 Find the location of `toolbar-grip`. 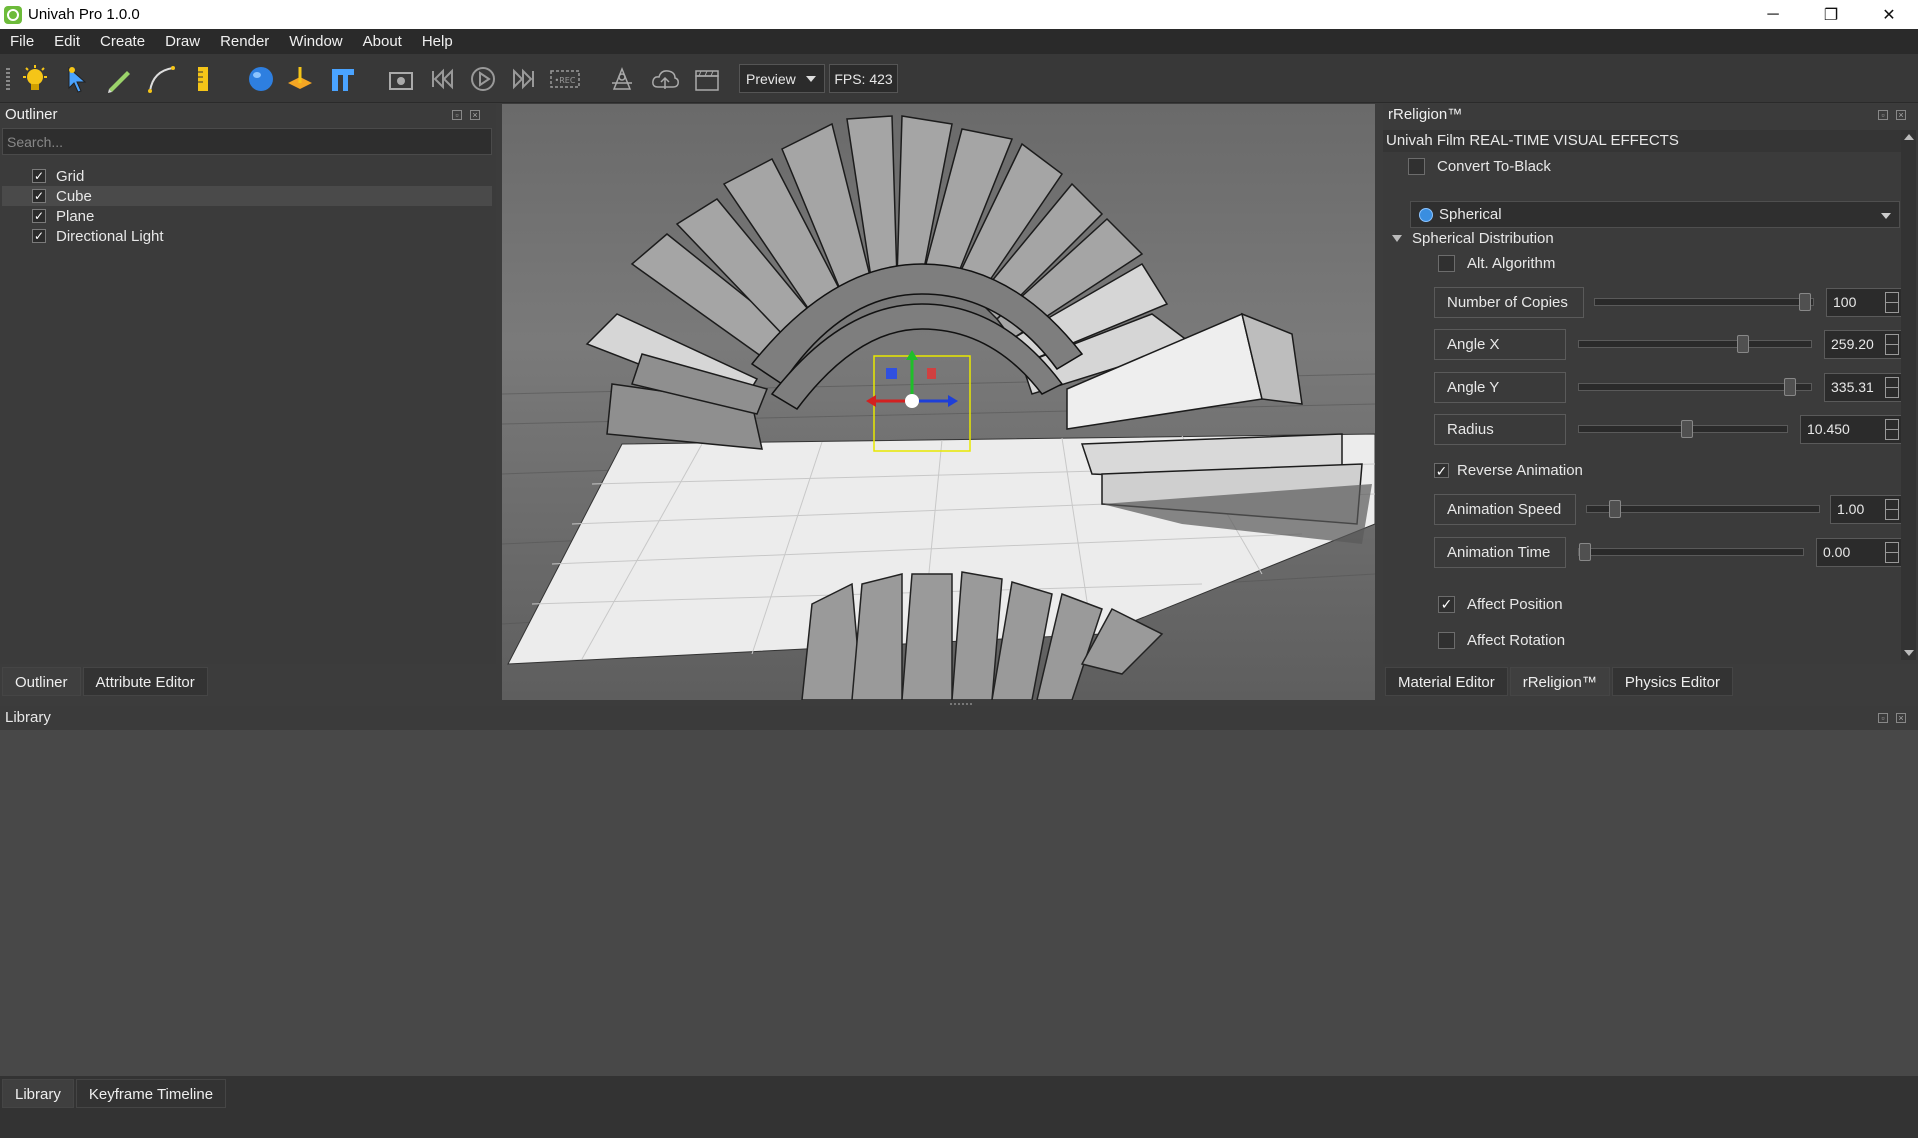

toolbar-grip is located at coordinates (8, 79).